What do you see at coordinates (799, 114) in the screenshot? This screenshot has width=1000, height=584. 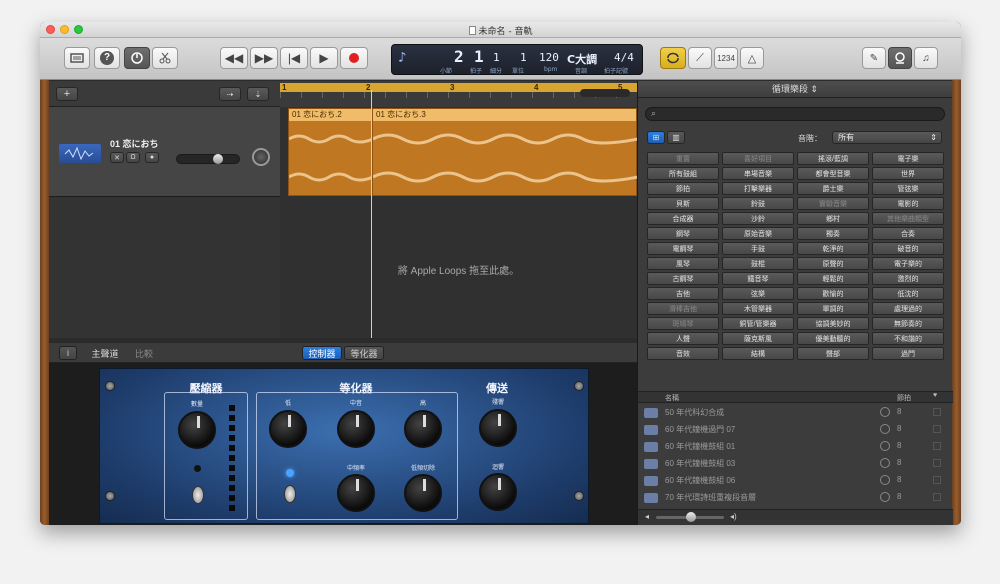 I see `loops-search-input` at bounding box center [799, 114].